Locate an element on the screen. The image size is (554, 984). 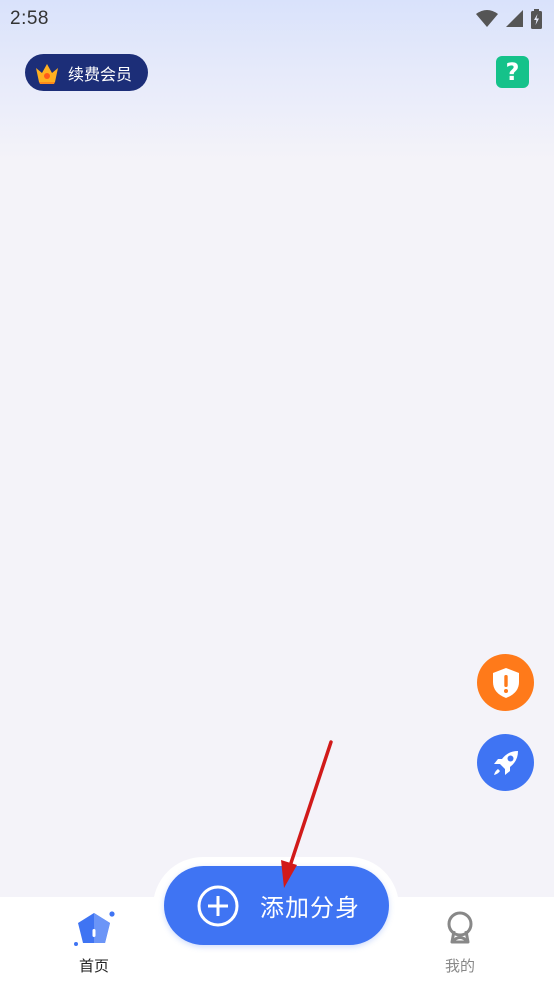
crown-icon is located at coordinates (47, 73).